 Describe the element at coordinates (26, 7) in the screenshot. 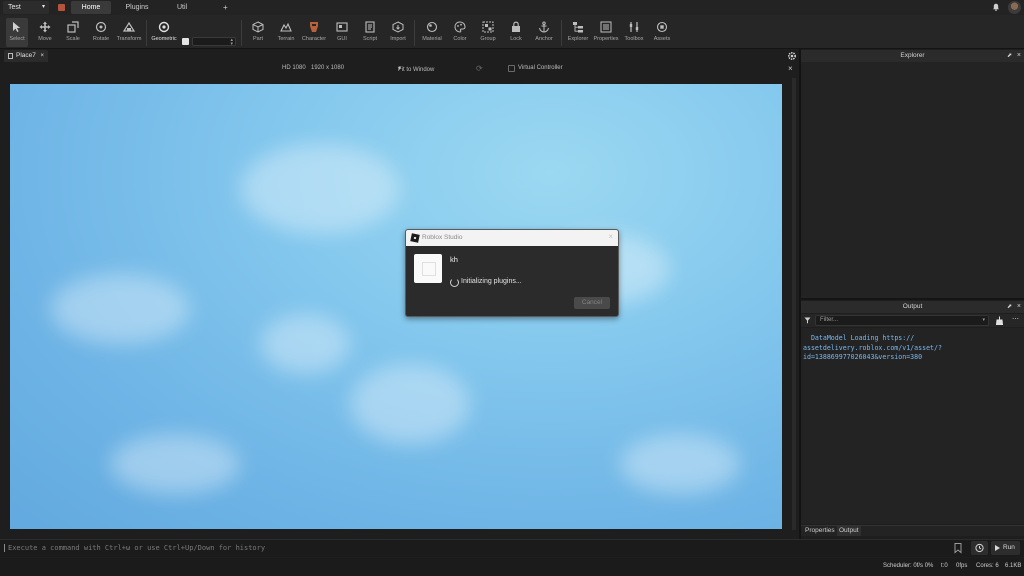

I see `place-selector-dropdown: Test ▾` at that location.